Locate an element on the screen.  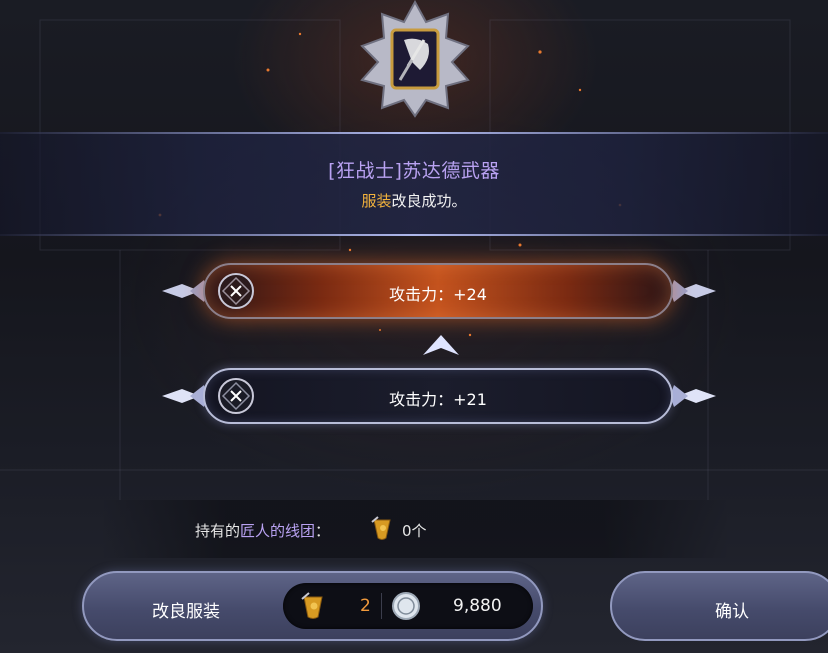
confirm-button: 确认 is located at coordinates (719, 606).